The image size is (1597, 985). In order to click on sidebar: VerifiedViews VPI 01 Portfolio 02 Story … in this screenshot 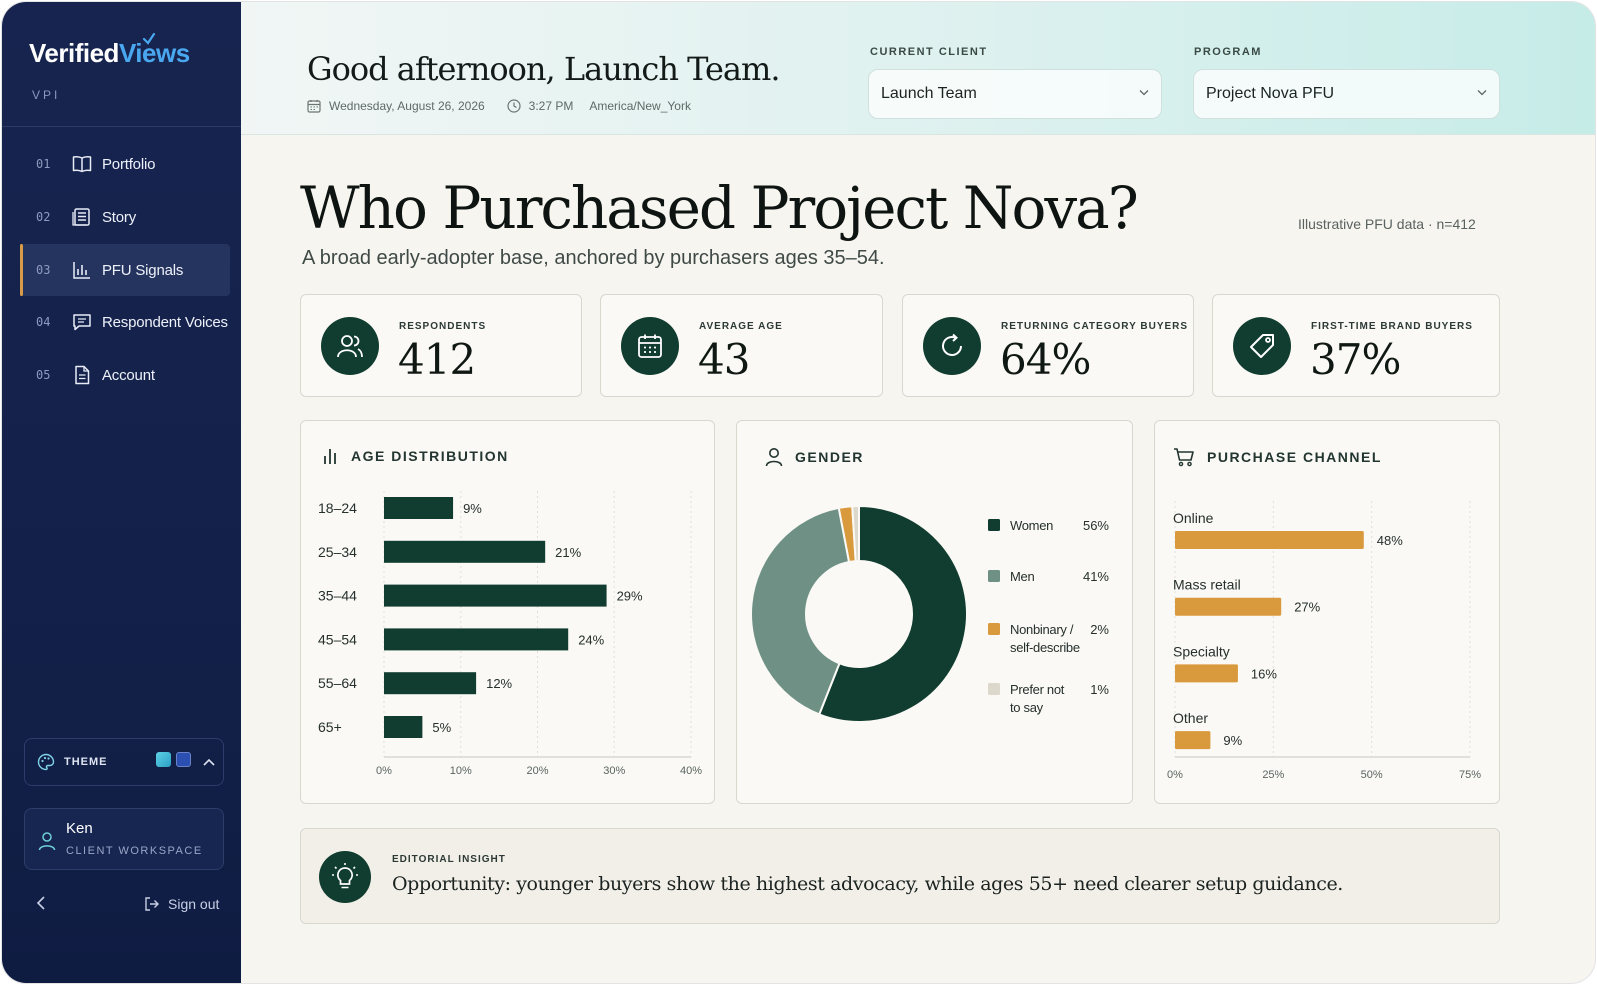, I will do `click(121, 492)`.